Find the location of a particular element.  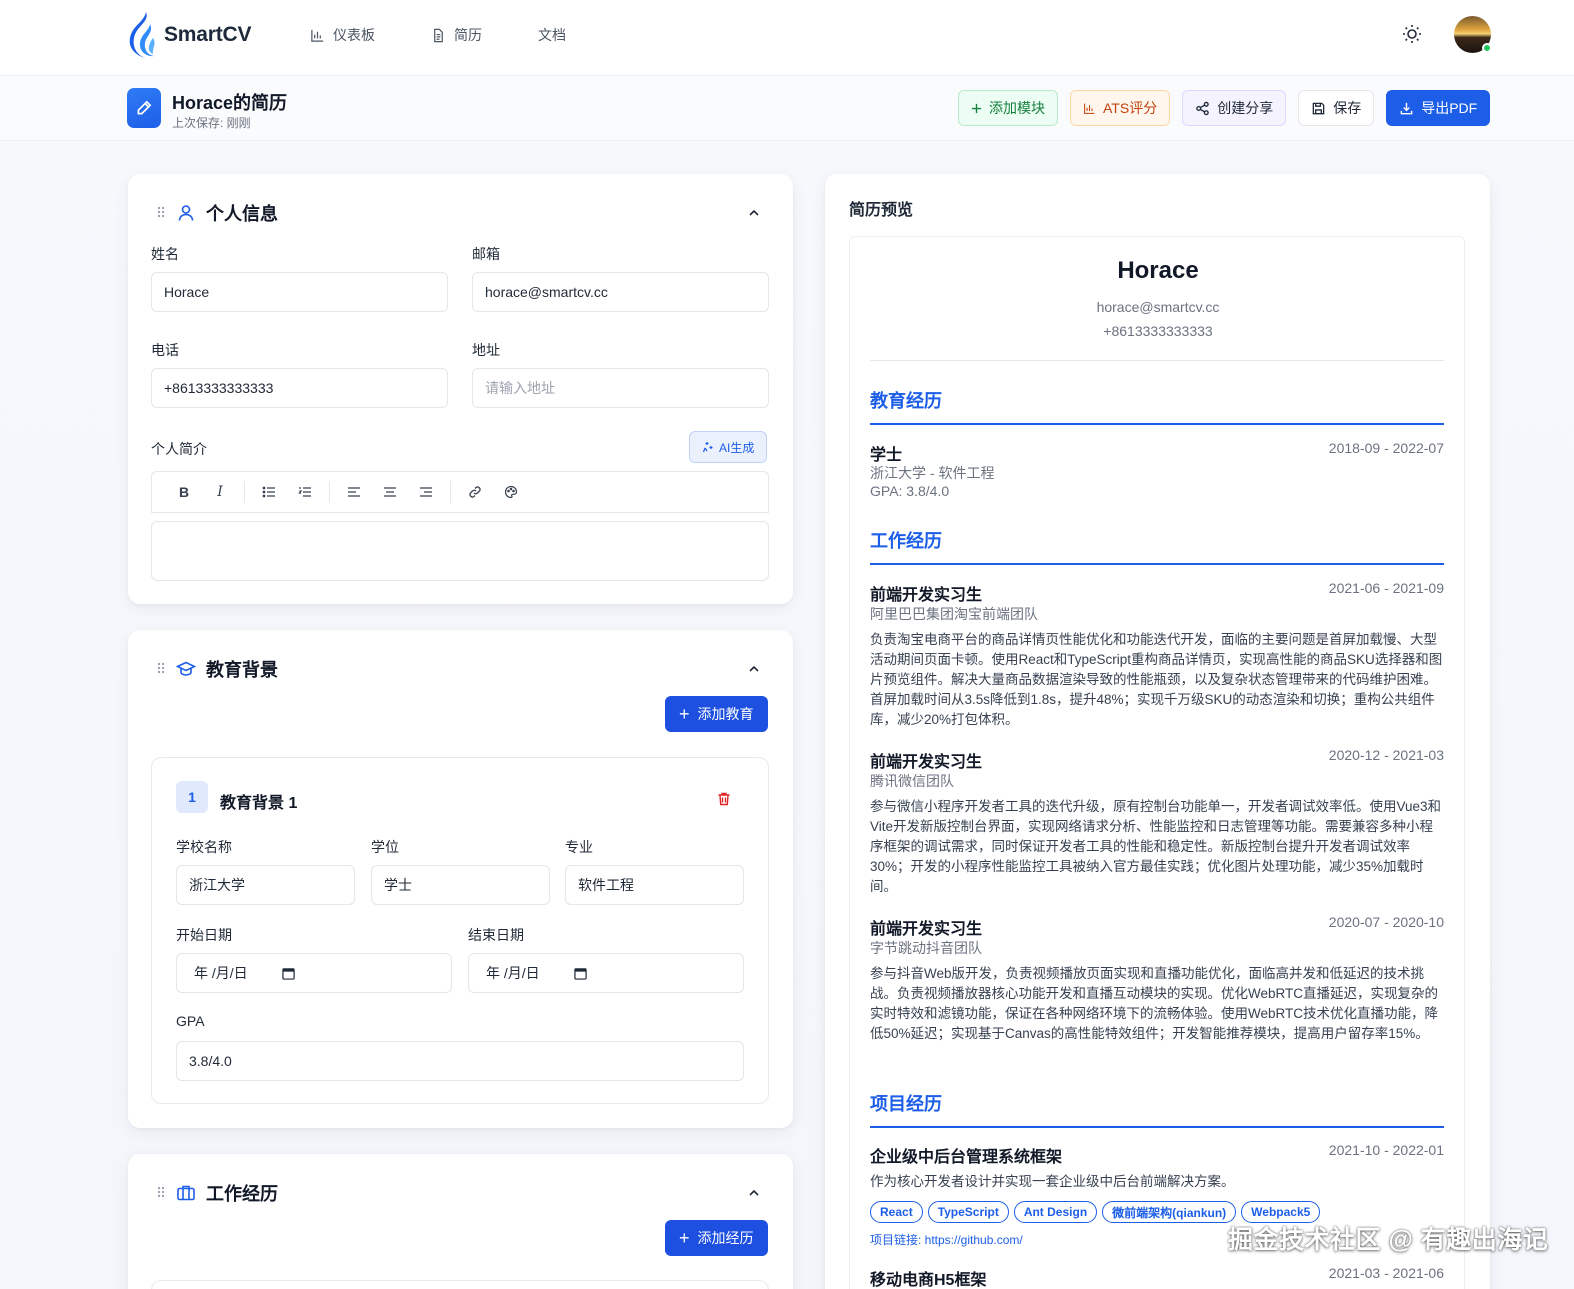

preview-project-link: 项目链接: https://github.com/ is located at coordinates (946, 1239).